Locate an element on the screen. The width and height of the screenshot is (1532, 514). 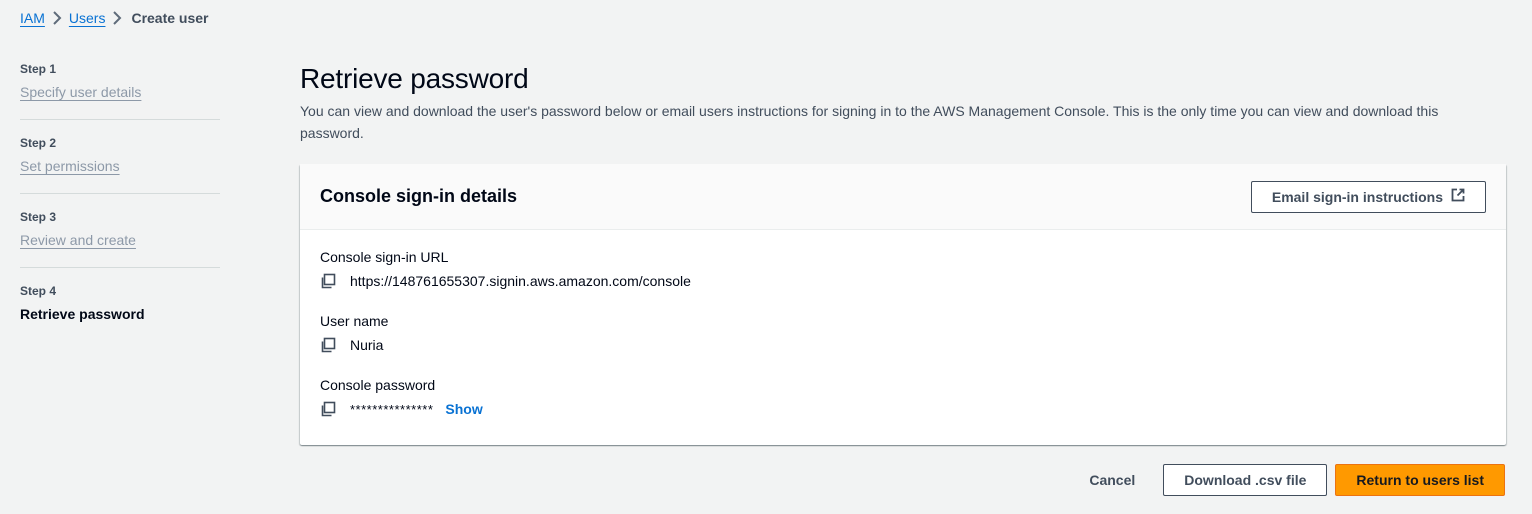
step-number: Step 3 is located at coordinates (38, 217).